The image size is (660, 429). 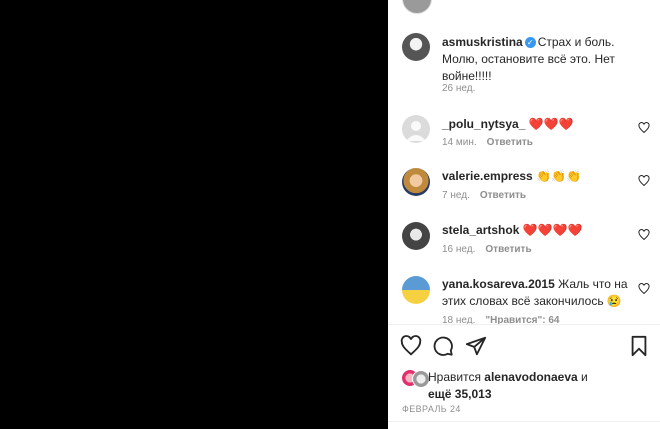 I want to click on comment-body: stela_artshok ❤️❤️❤️❤️, so click(x=546, y=230).